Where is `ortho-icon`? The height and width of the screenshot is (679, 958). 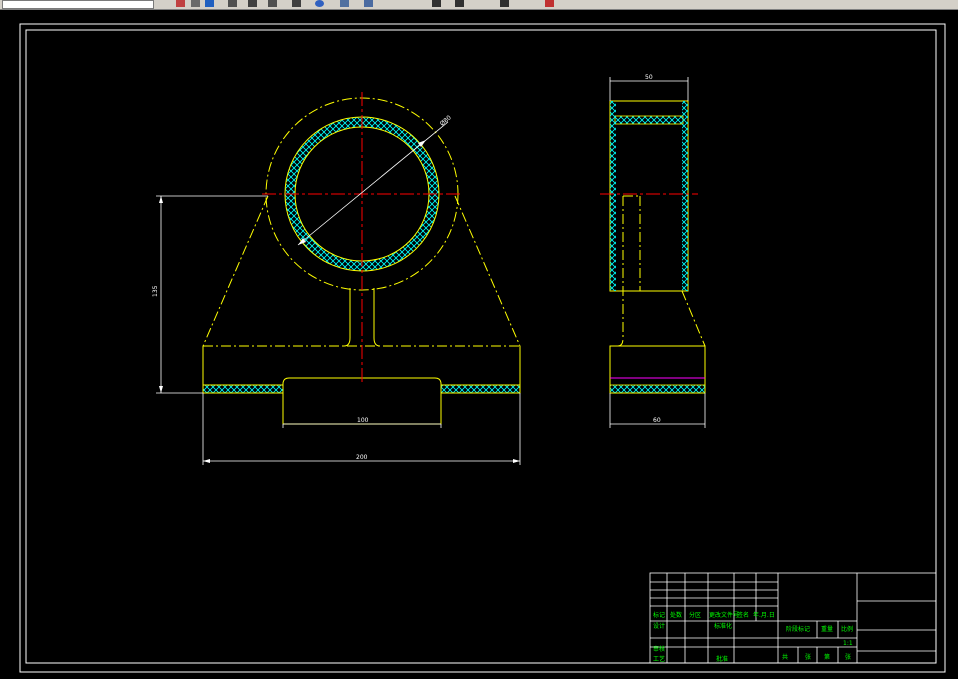
ortho-icon is located at coordinates (436, 3).